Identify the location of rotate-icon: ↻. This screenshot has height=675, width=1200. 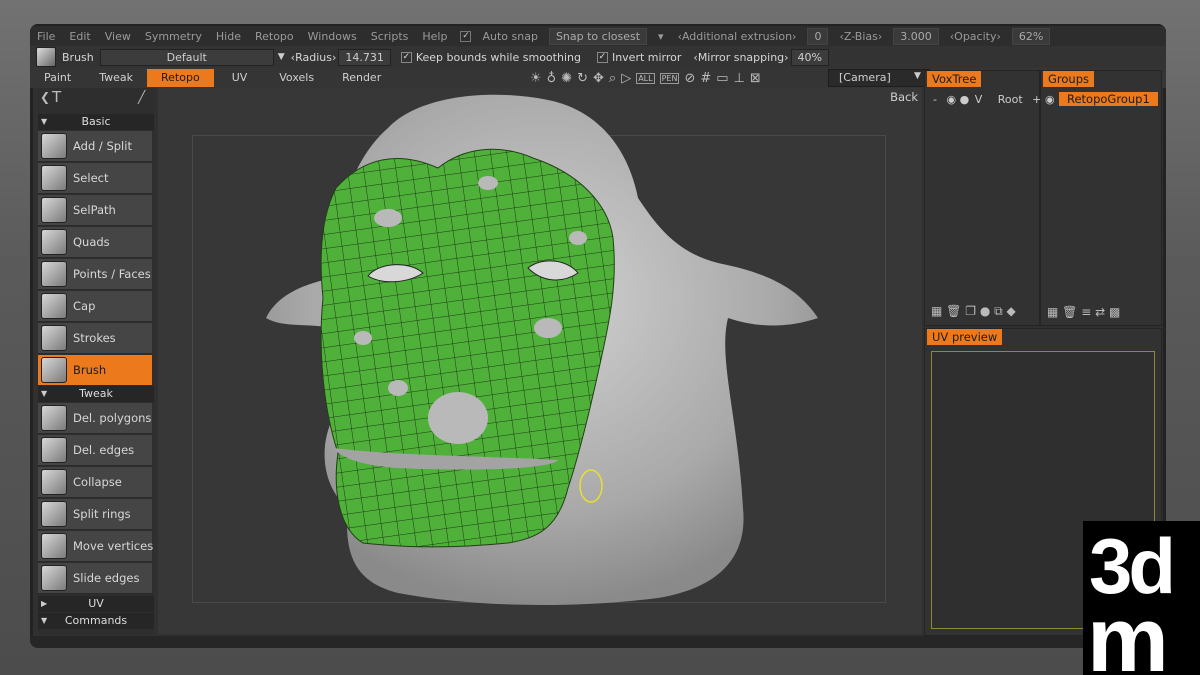
(582, 78).